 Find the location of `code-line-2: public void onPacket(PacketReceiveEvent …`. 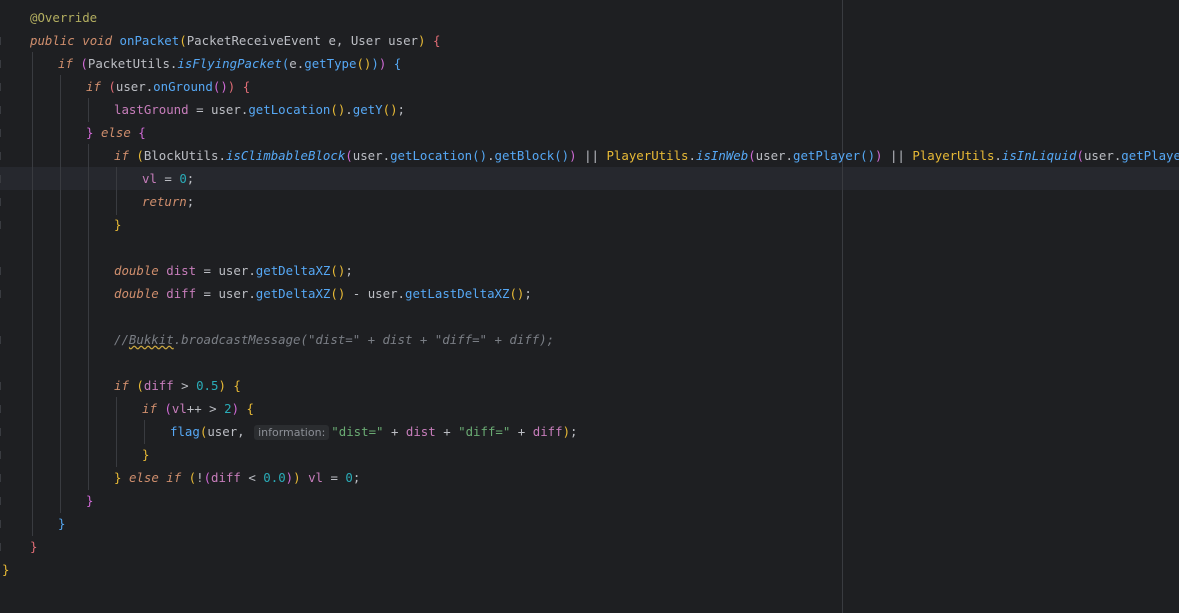

code-line-2: public void onPacket(PacketReceiveEvent … is located at coordinates (235, 40).